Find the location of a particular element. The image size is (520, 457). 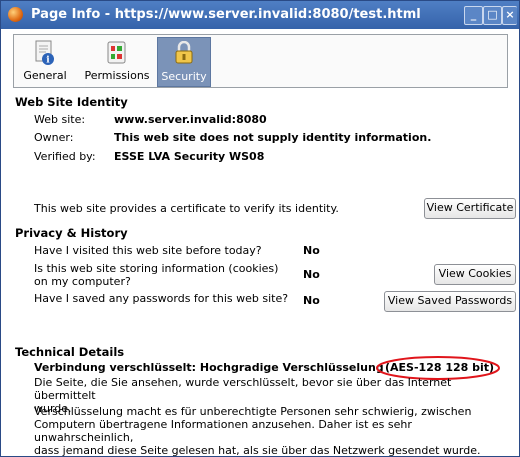

visited-answer: No is located at coordinates (311, 250).